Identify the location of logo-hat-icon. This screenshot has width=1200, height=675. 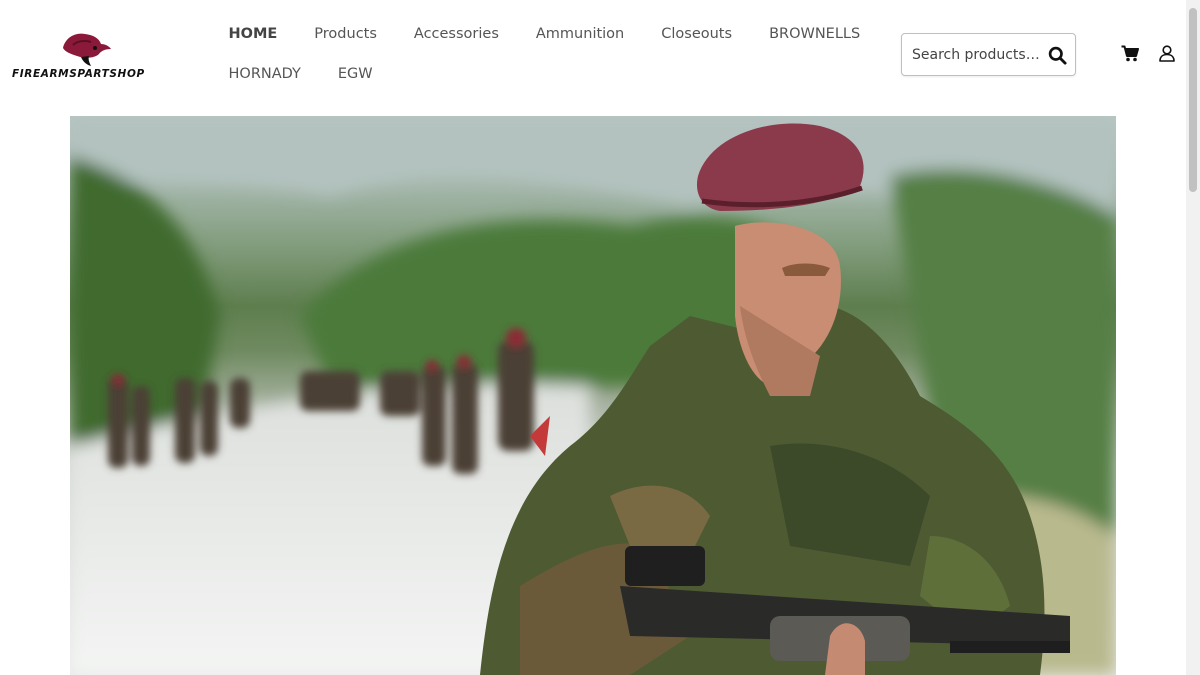
(87, 49).